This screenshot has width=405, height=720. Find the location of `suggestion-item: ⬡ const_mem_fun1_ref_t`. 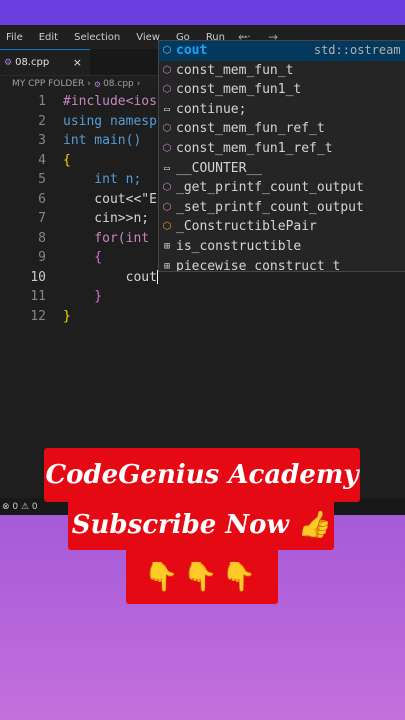

suggestion-item: ⬡ const_mem_fun1_ref_t is located at coordinates (282, 149).